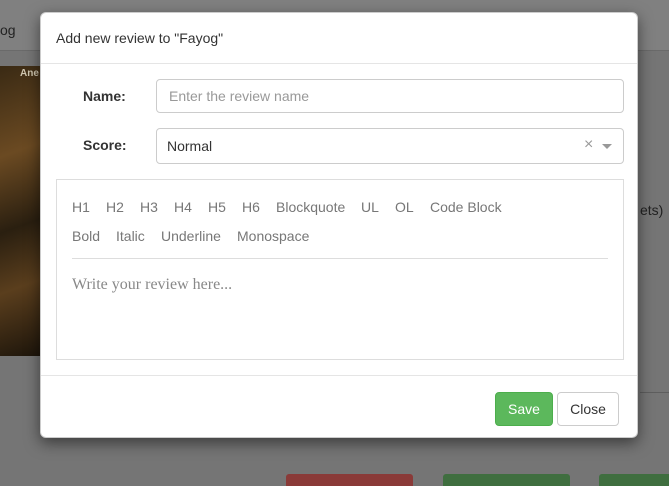  What do you see at coordinates (339, 407) in the screenshot?
I see `modal-footer: Save Close` at bounding box center [339, 407].